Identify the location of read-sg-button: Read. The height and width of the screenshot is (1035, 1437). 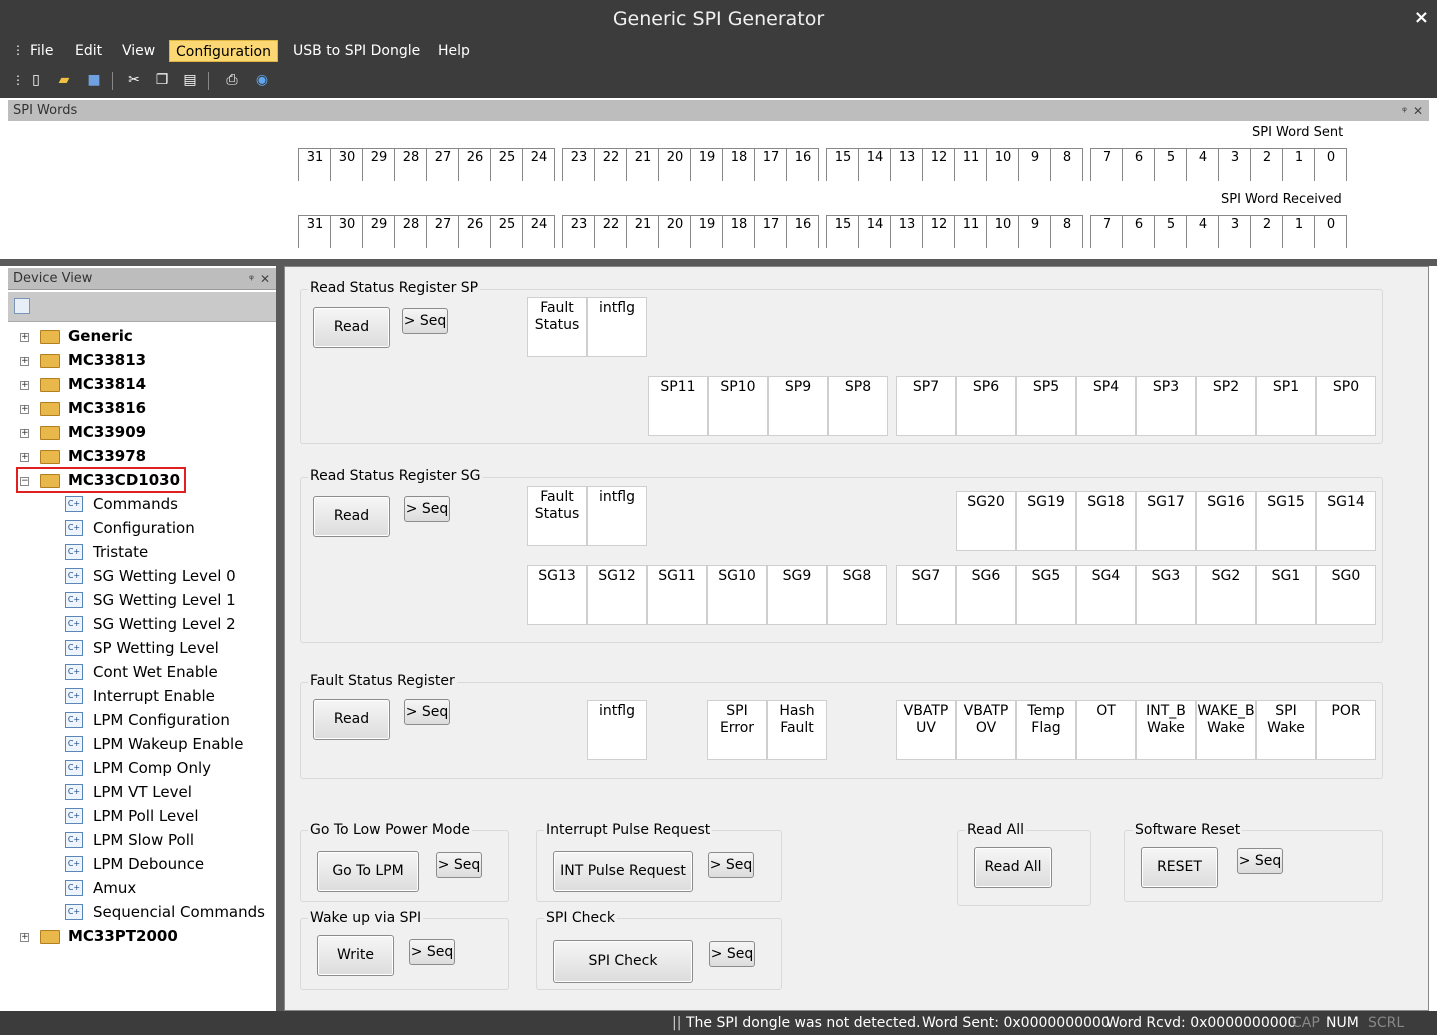
(351, 516).